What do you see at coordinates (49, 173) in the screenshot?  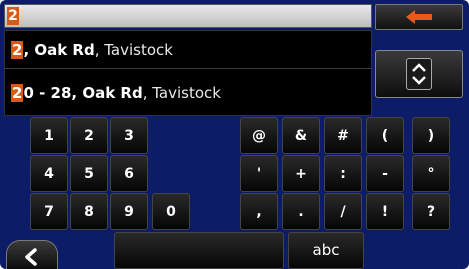 I see `key-4: 4` at bounding box center [49, 173].